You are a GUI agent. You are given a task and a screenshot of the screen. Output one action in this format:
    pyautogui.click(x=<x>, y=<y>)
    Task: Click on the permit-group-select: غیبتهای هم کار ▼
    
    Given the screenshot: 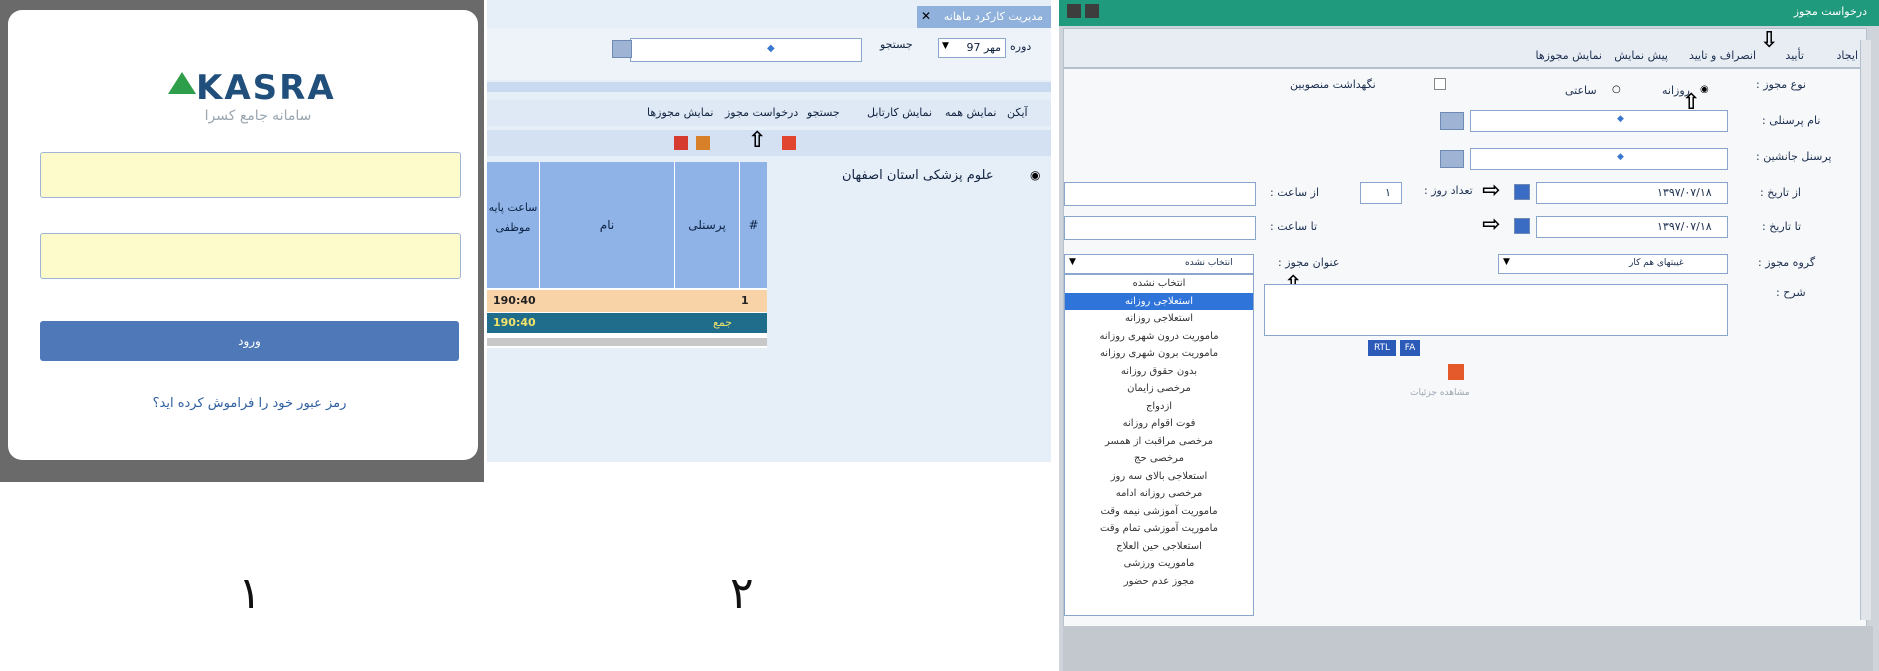 What is the action you would take?
    pyautogui.click(x=1613, y=264)
    